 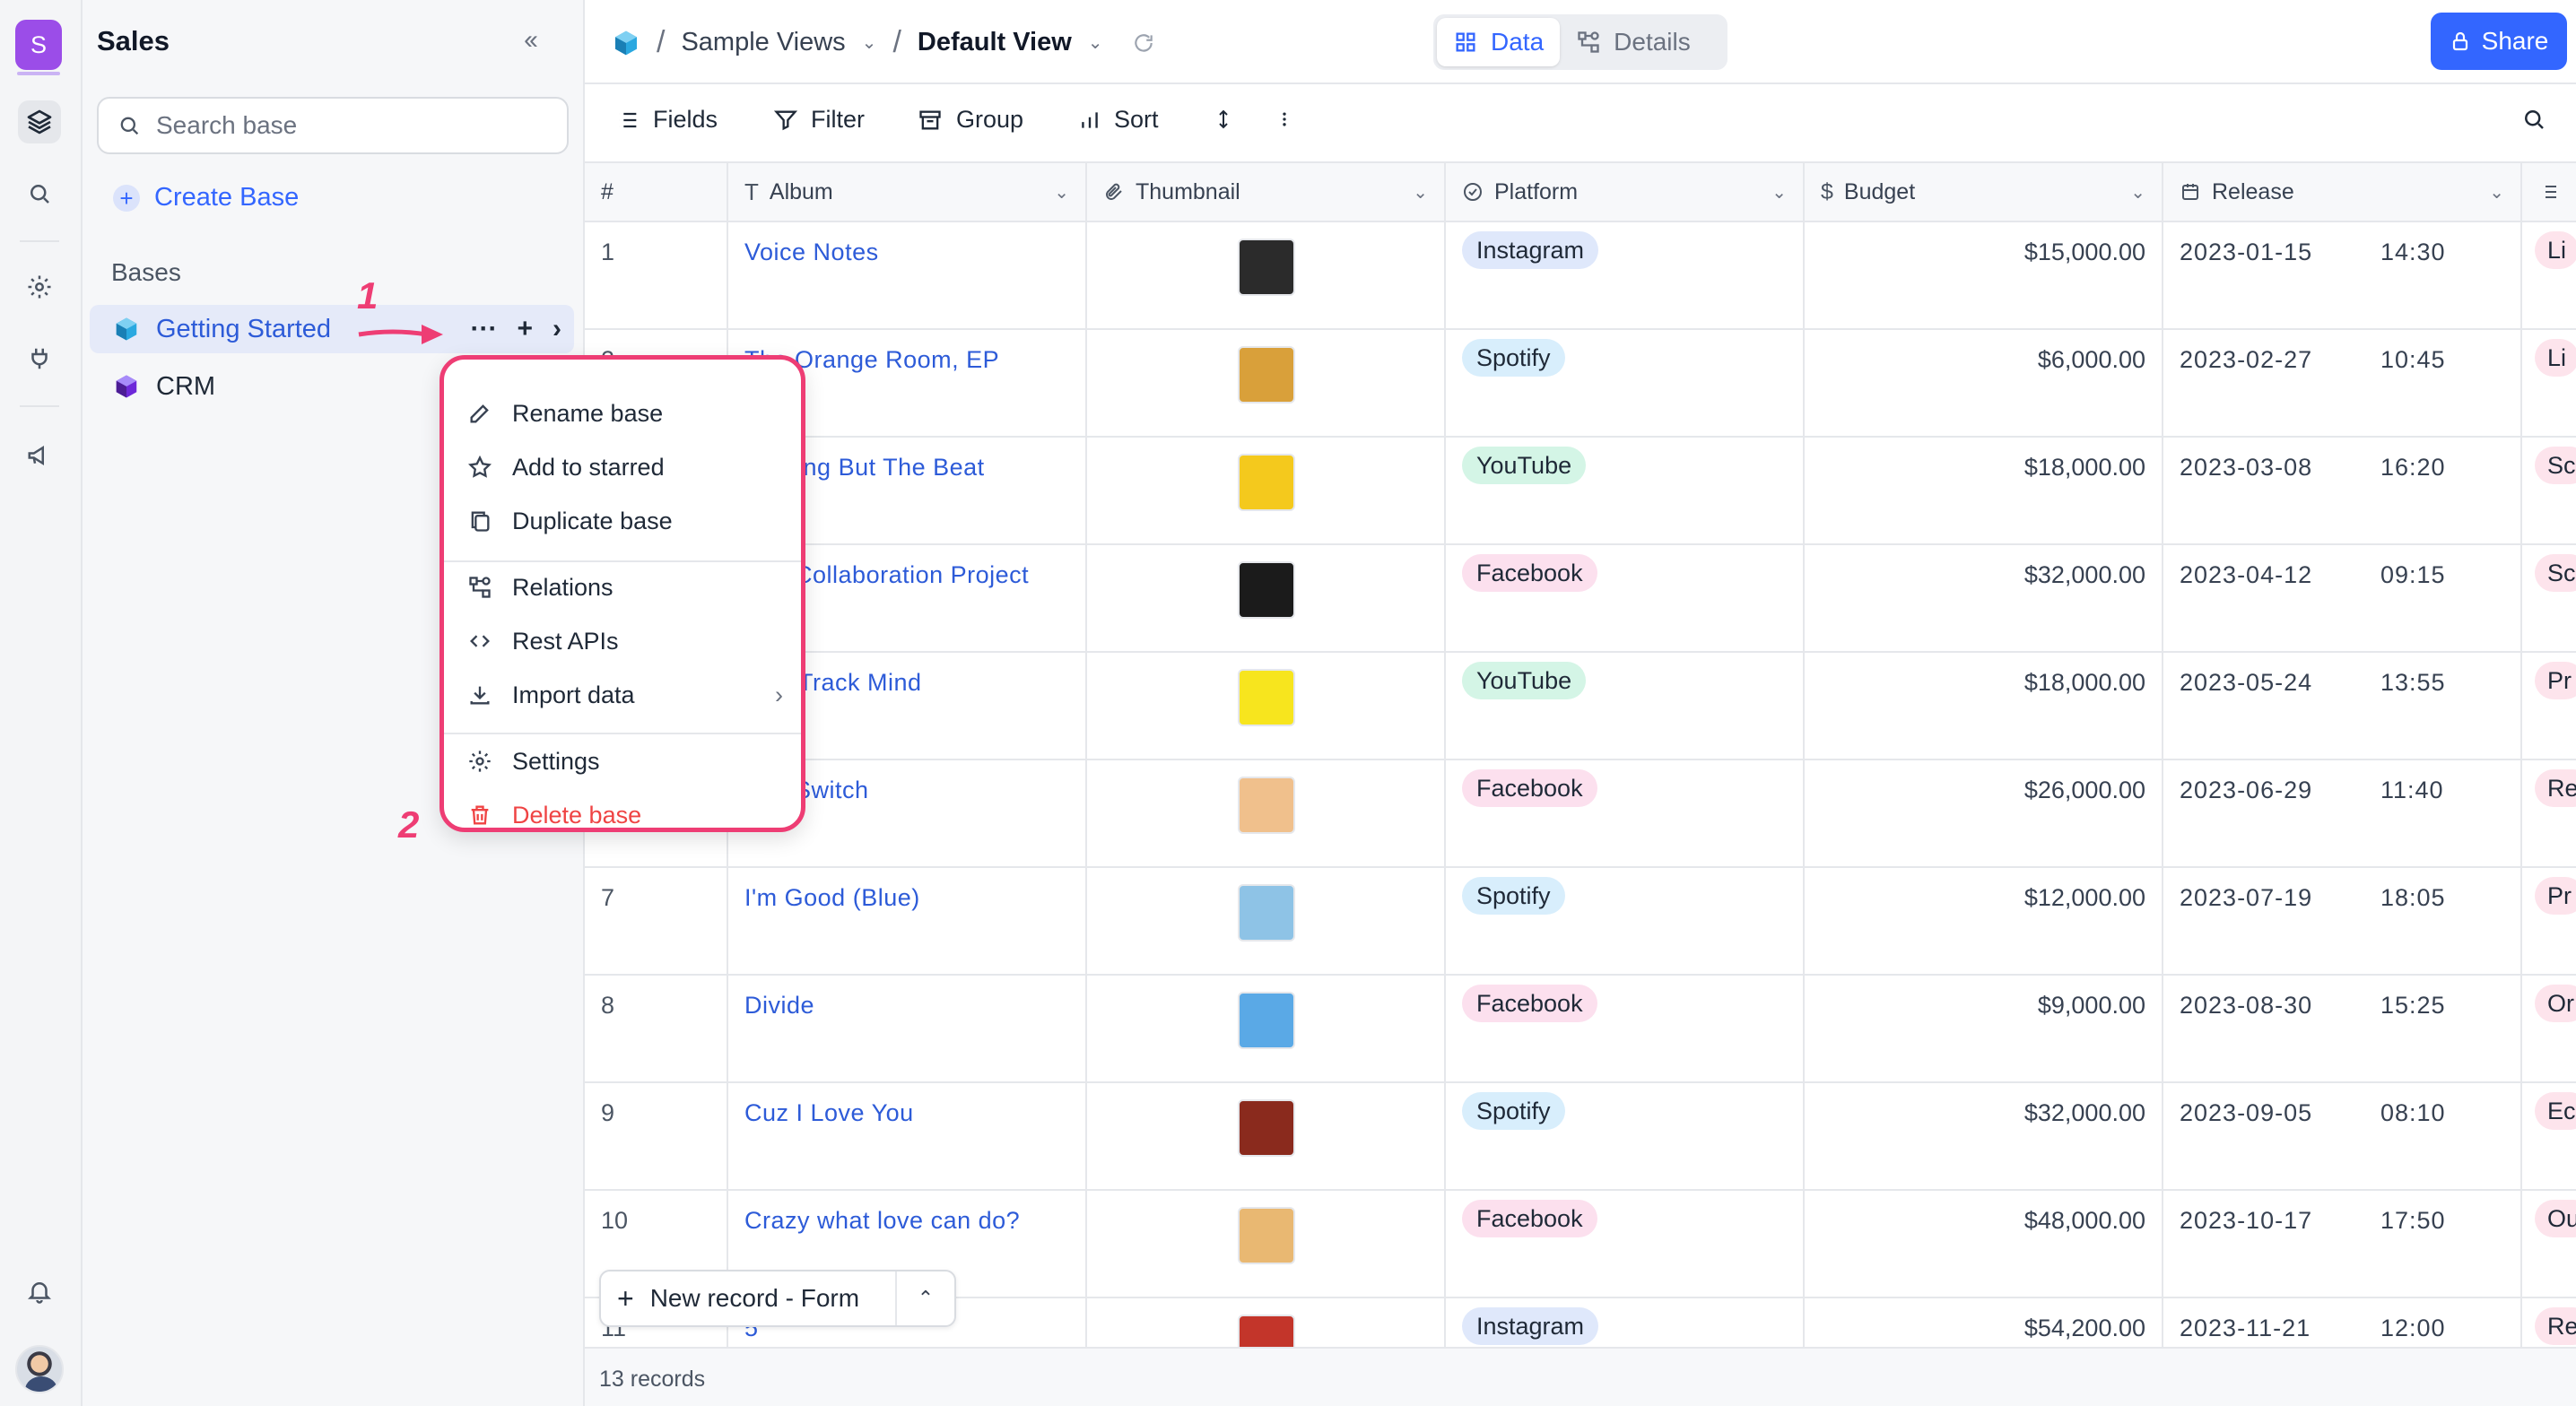 What do you see at coordinates (907, 922) in the screenshot?
I see `cell-album: I'm Good (Blue)` at bounding box center [907, 922].